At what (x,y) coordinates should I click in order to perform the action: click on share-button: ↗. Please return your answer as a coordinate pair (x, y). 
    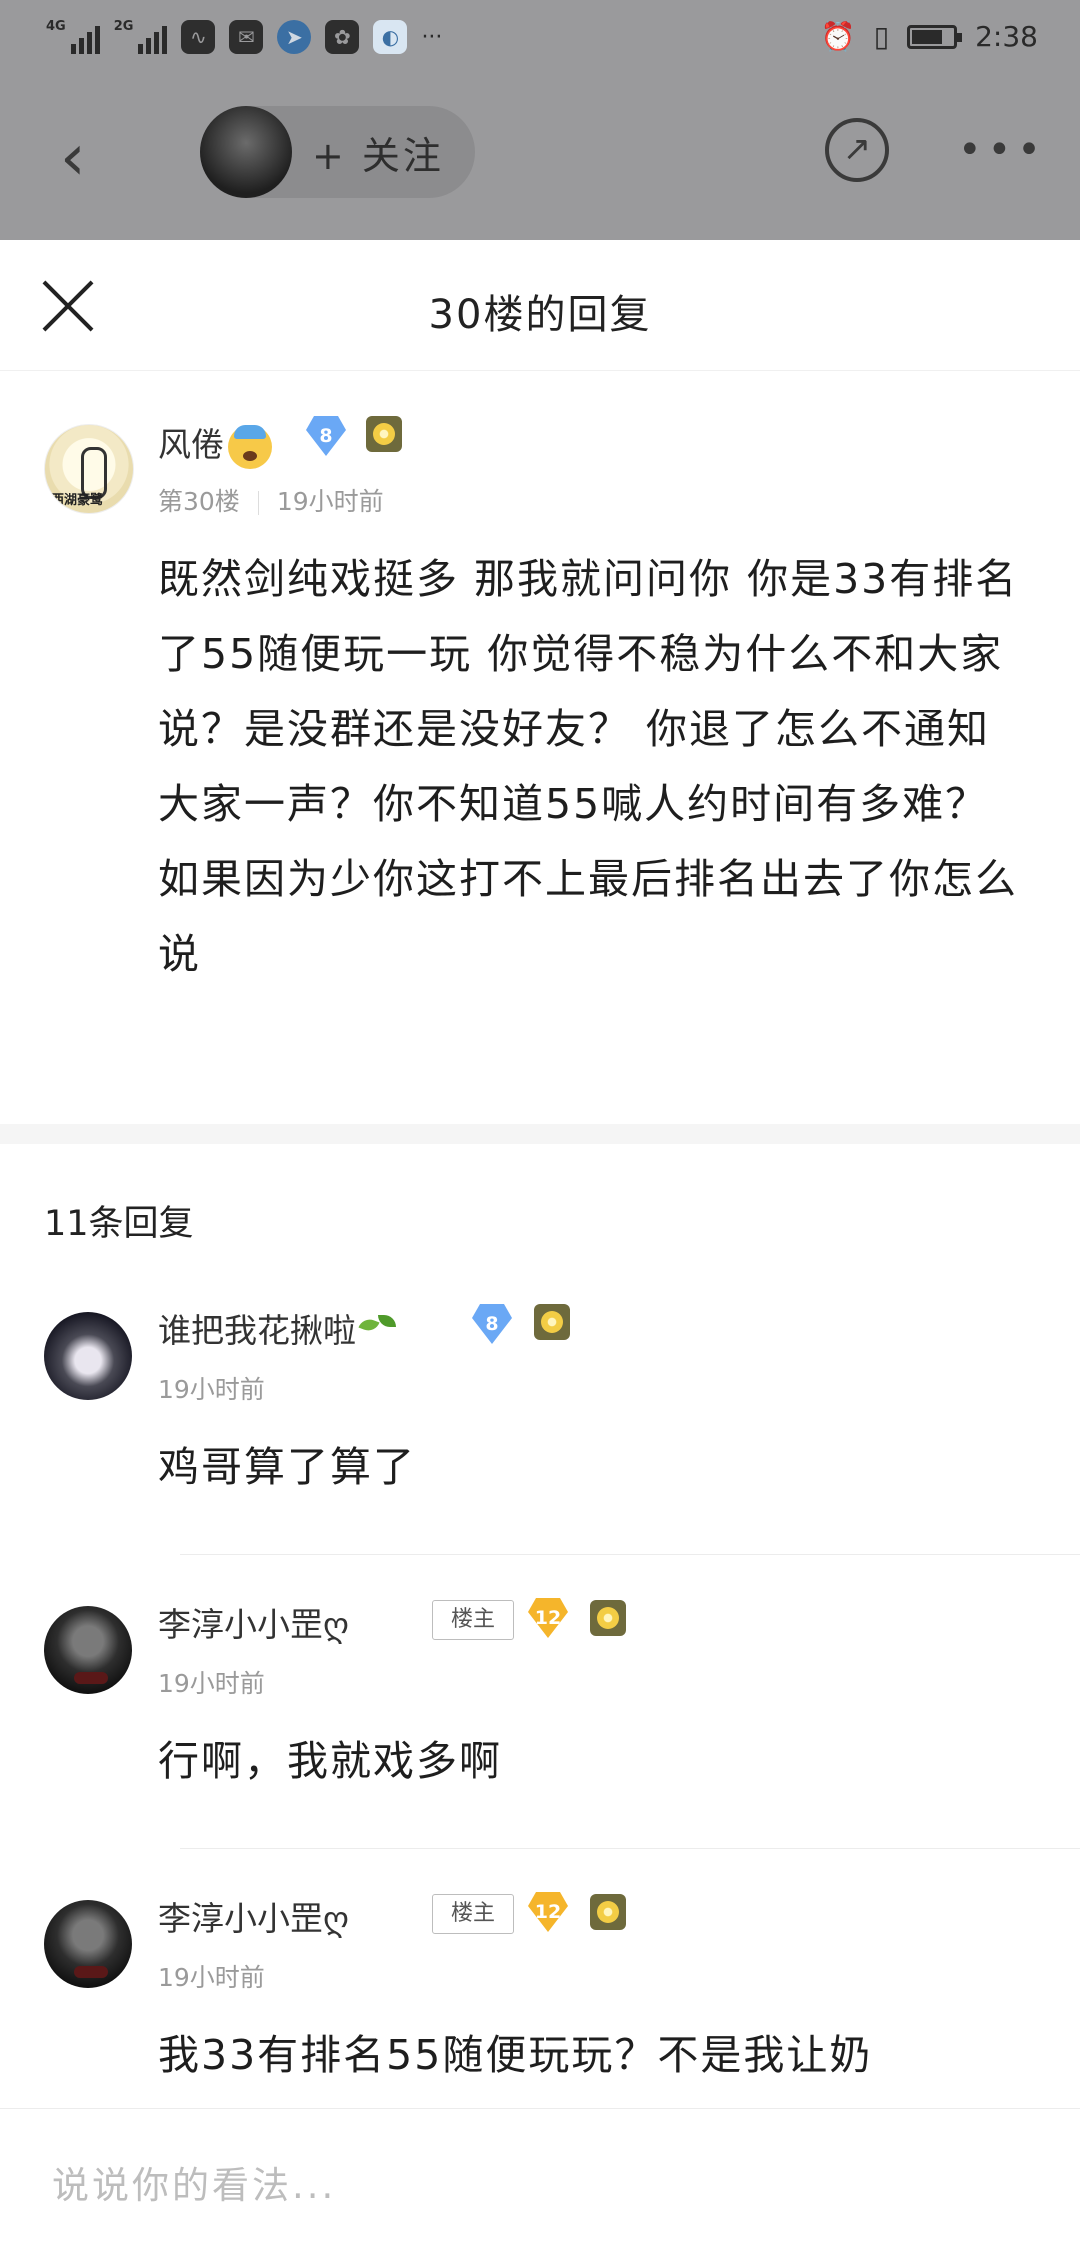
    Looking at the image, I should click on (857, 150).